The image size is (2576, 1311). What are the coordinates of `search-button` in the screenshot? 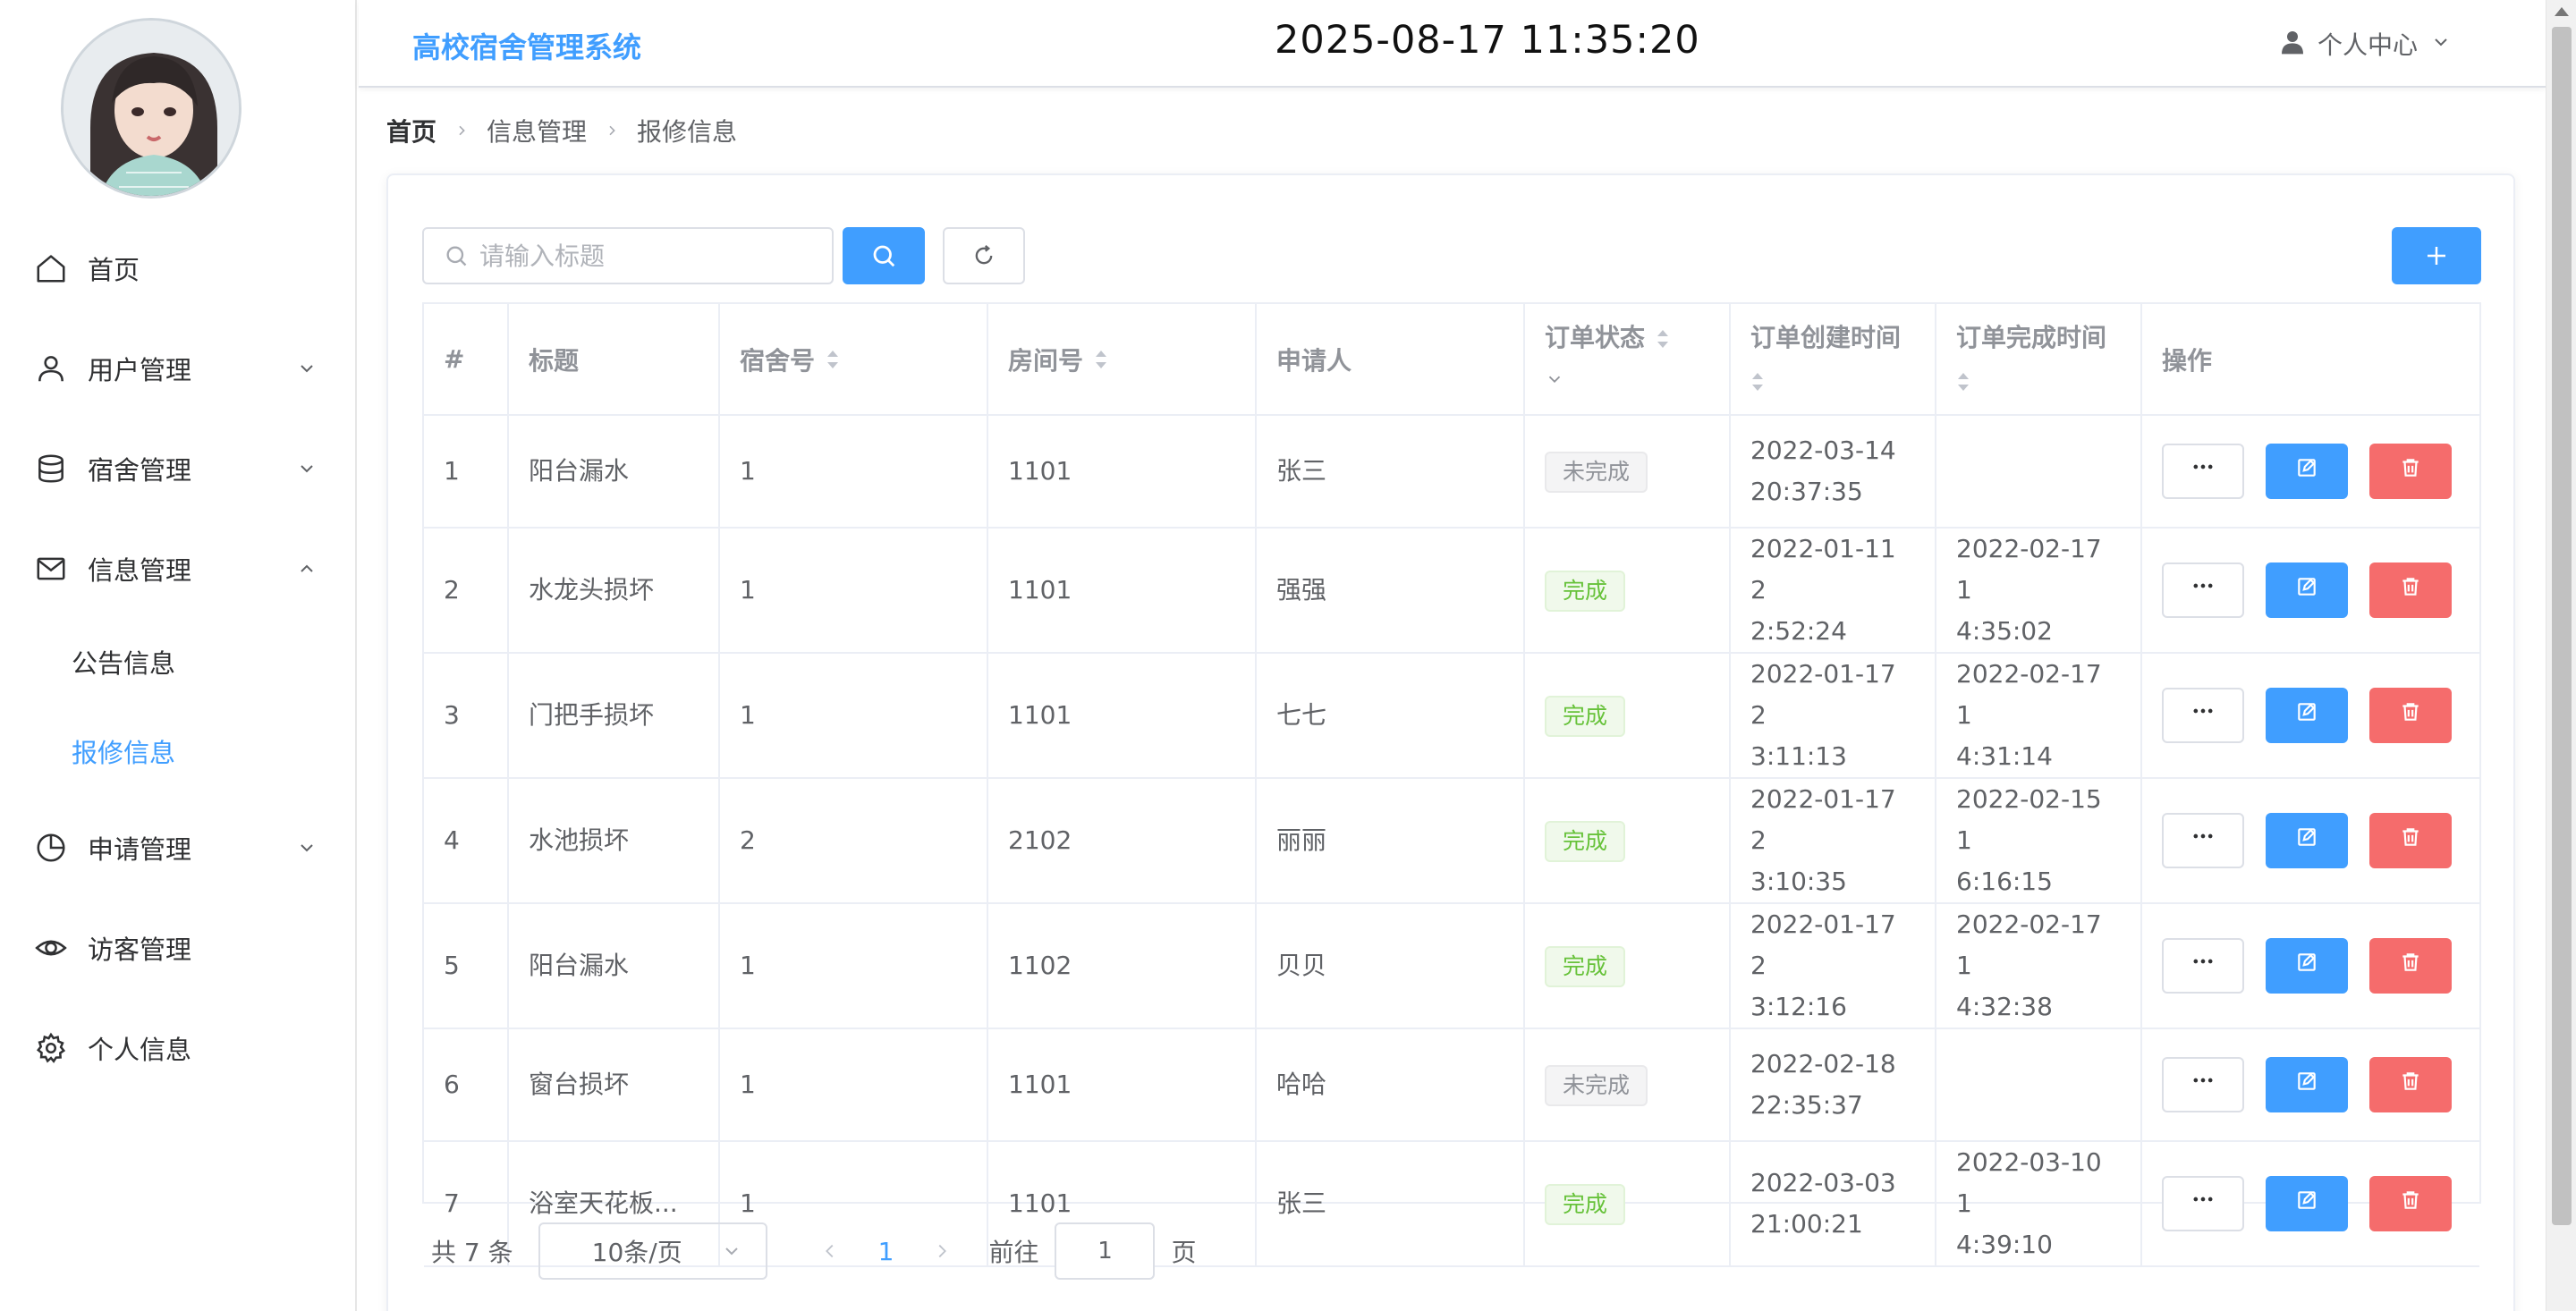 It's located at (884, 255).